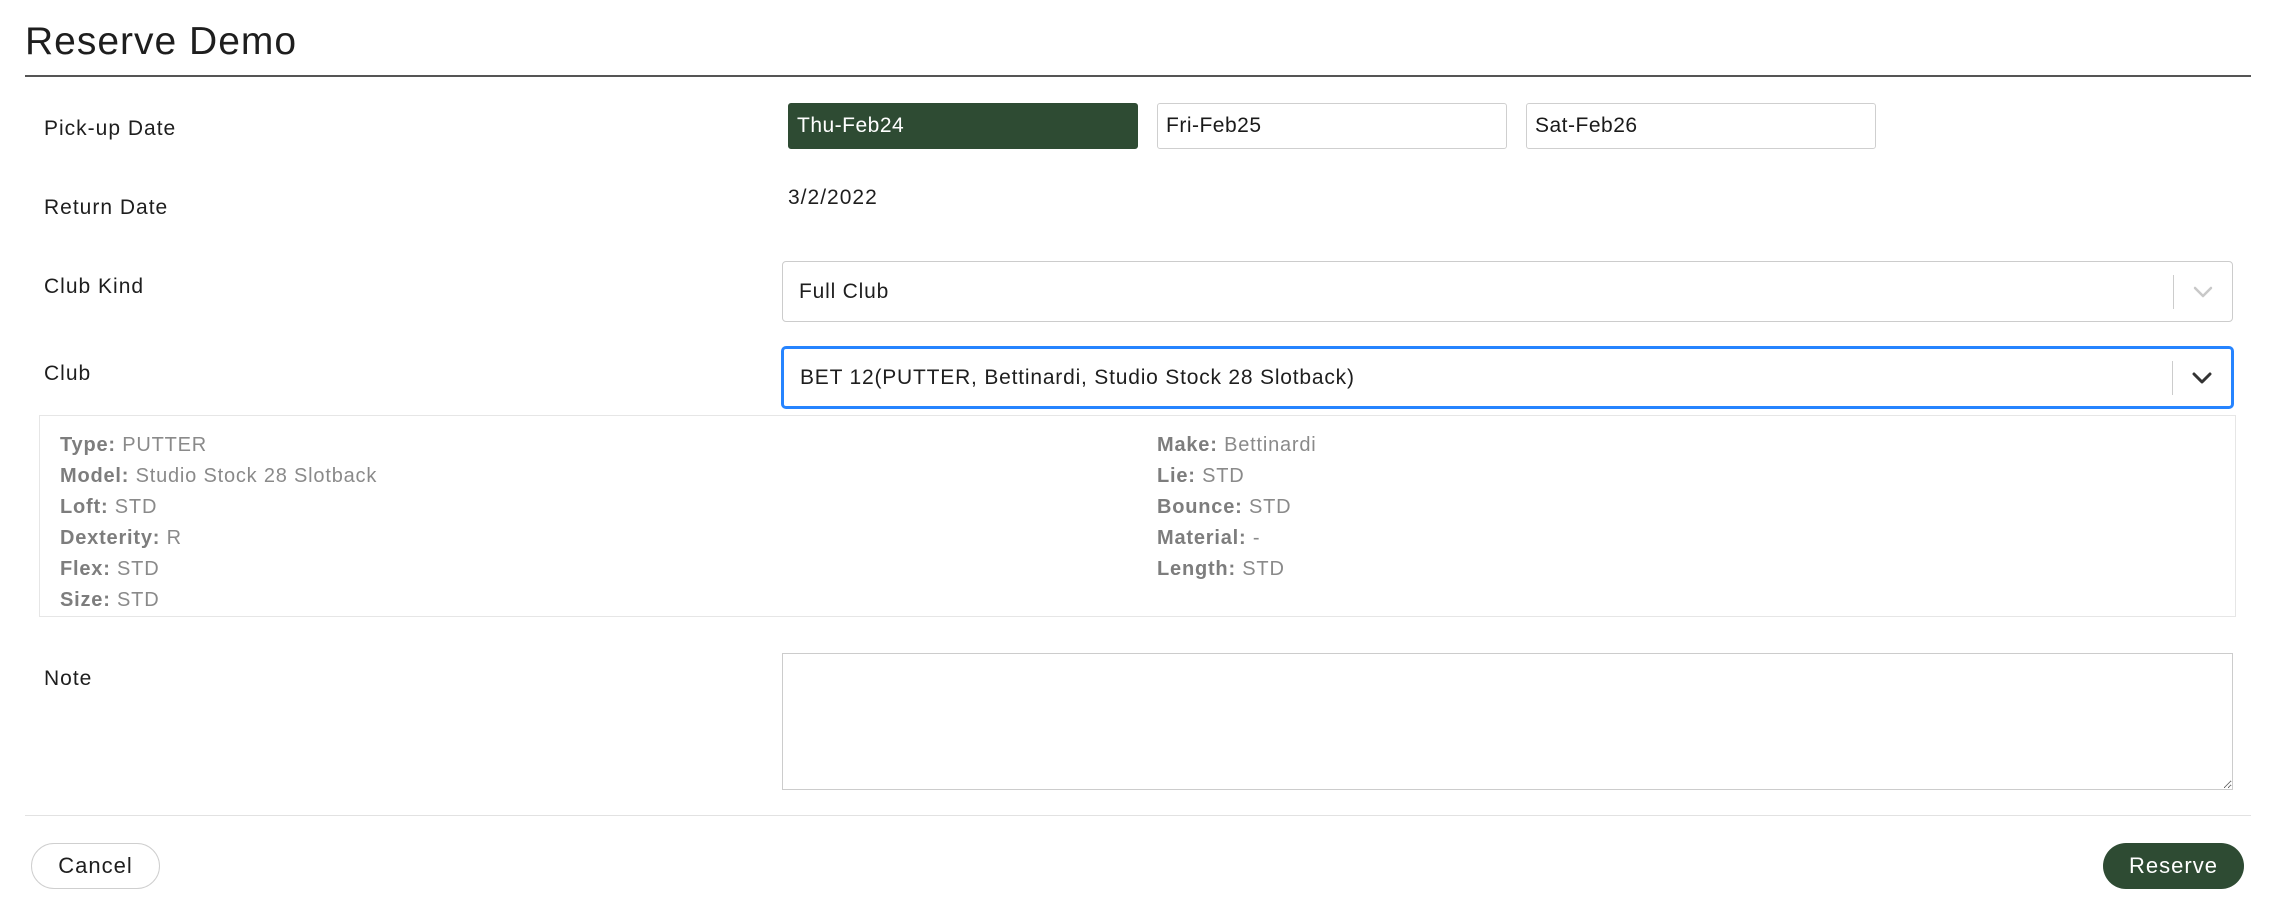  What do you see at coordinates (1221, 569) in the screenshot?
I see `detail-length: Length: STD` at bounding box center [1221, 569].